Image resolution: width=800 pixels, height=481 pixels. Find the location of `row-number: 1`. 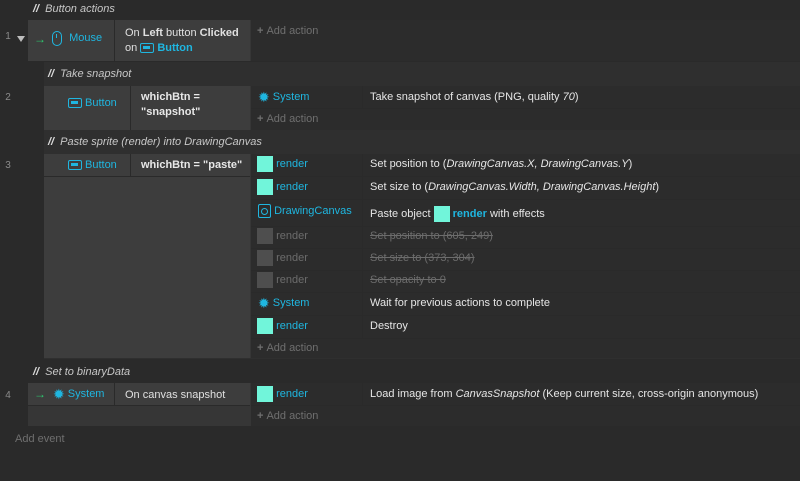

row-number: 1 is located at coordinates (8, 36).